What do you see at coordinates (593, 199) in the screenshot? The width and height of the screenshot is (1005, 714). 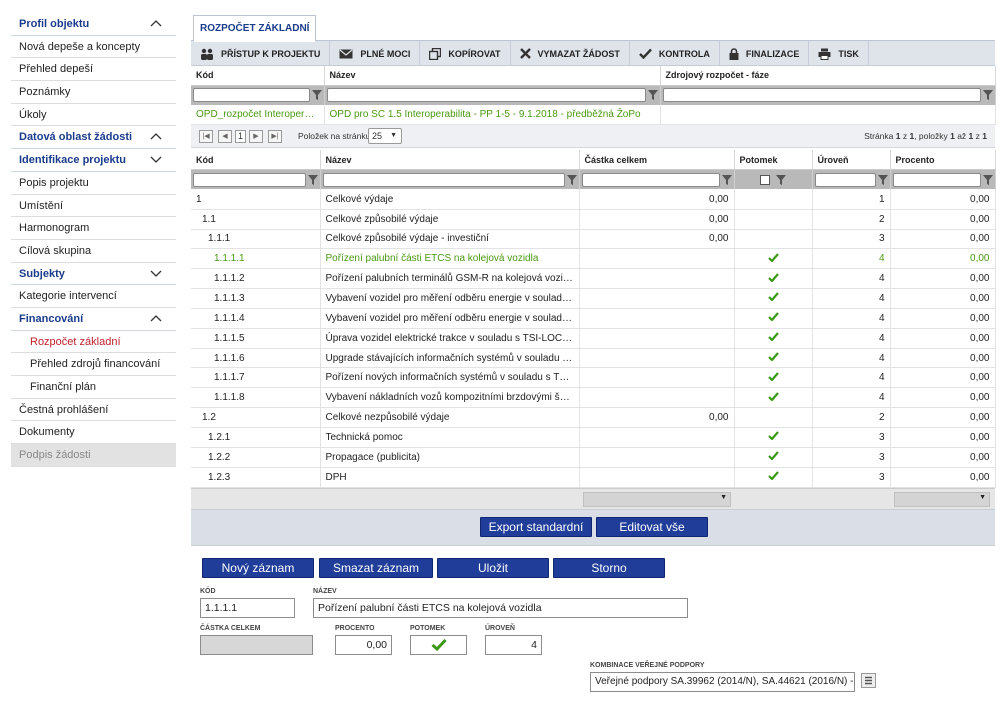 I see `table-row: 1 Celkové výdaje 0,00 1 0,00` at bounding box center [593, 199].